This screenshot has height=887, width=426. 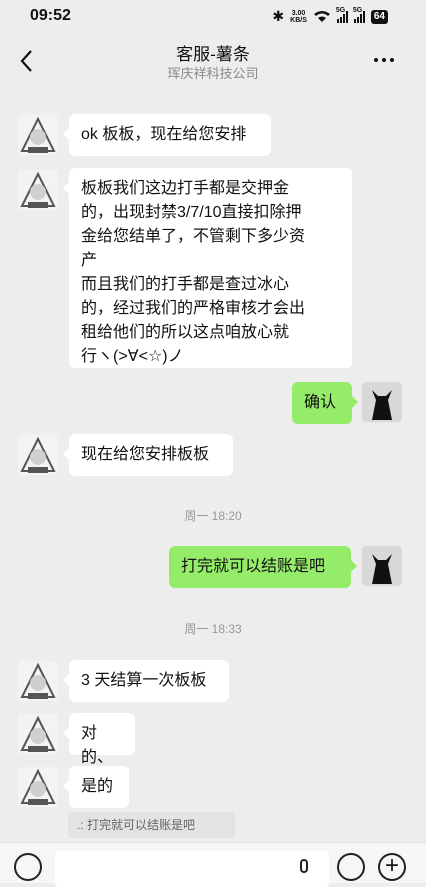 What do you see at coordinates (298, 13) in the screenshot?
I see `net-speed-value: 3.00` at bounding box center [298, 13].